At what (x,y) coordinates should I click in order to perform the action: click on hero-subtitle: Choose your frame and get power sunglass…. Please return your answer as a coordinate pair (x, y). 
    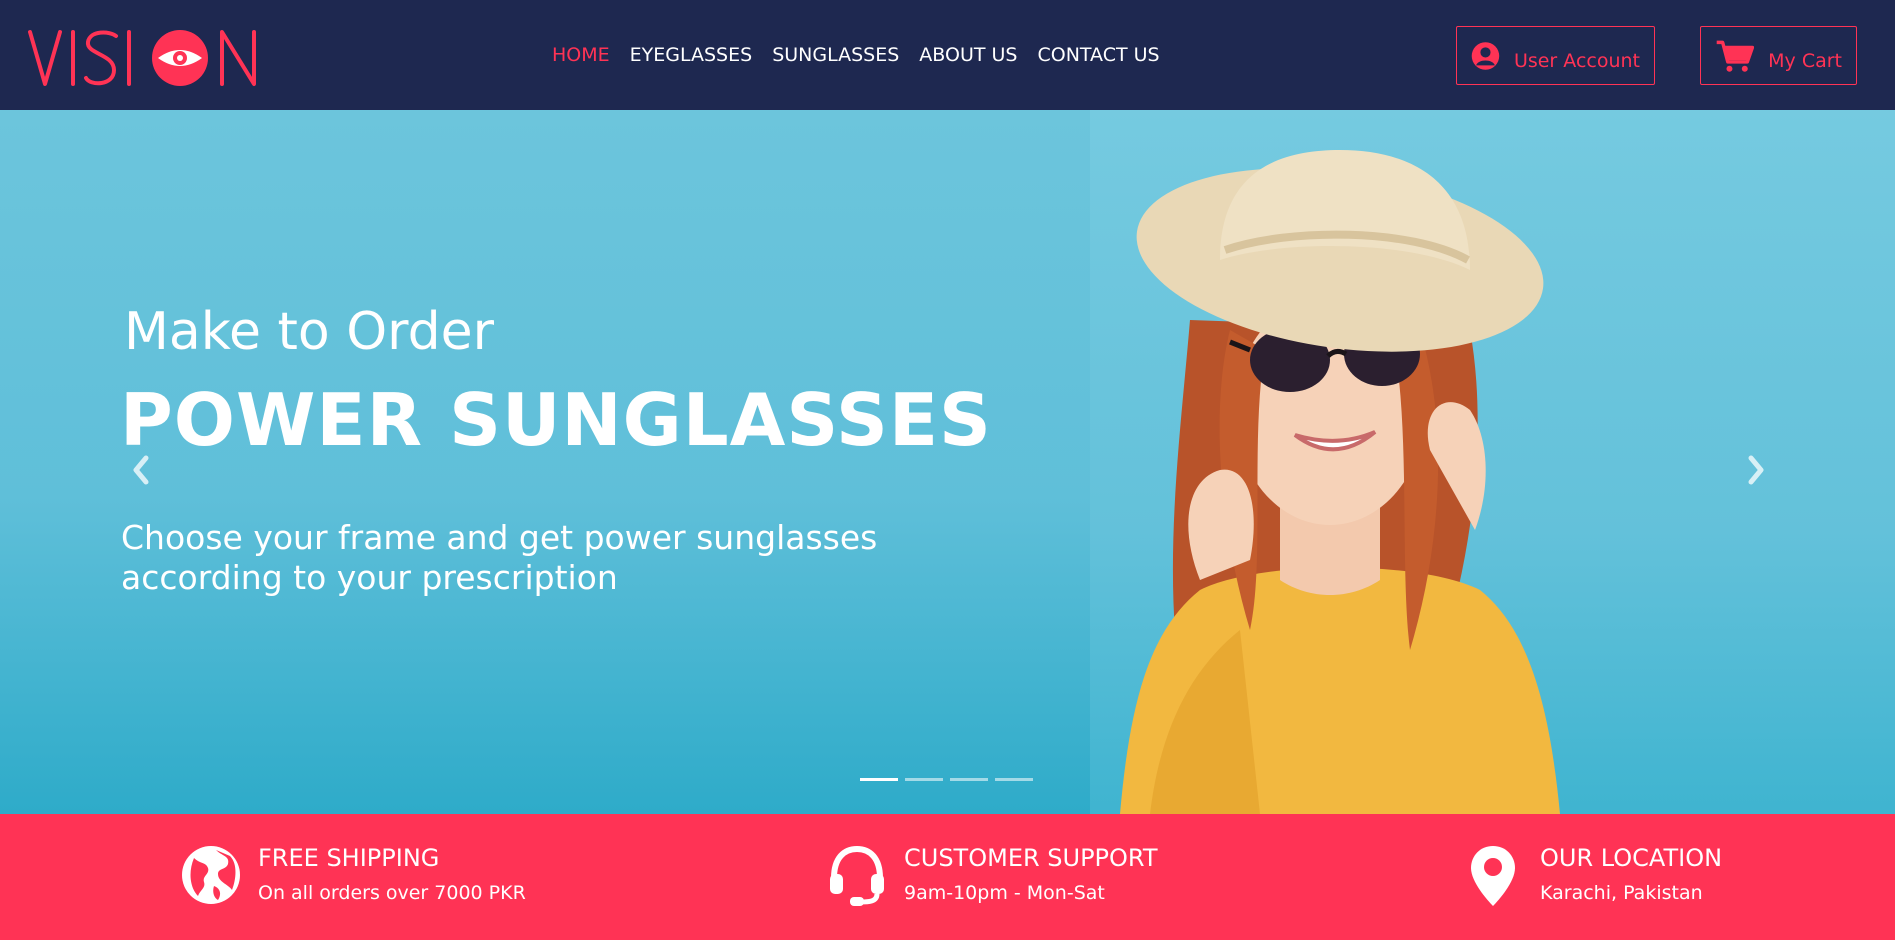
    Looking at the image, I should click on (499, 557).